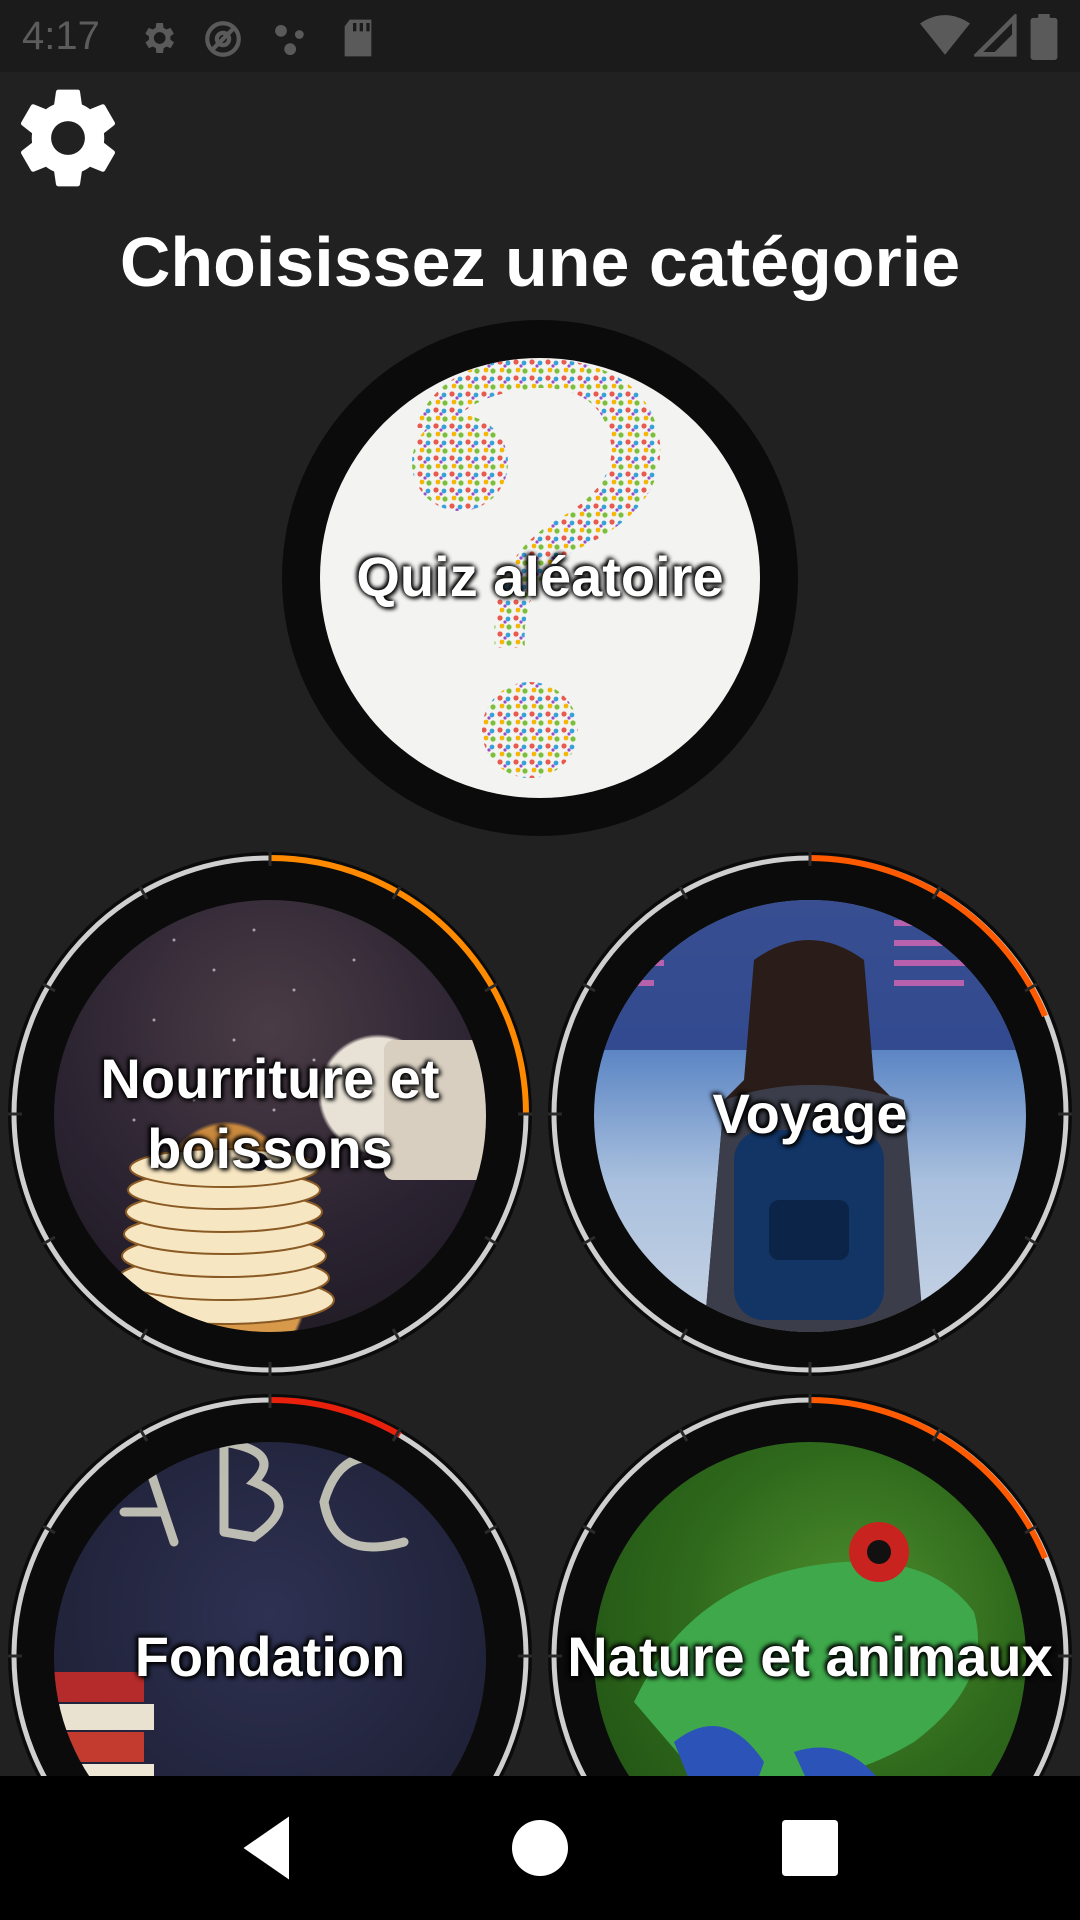 The width and height of the screenshot is (1080, 1920). I want to click on category-label-line1: Nourriture et, so click(270, 1078).